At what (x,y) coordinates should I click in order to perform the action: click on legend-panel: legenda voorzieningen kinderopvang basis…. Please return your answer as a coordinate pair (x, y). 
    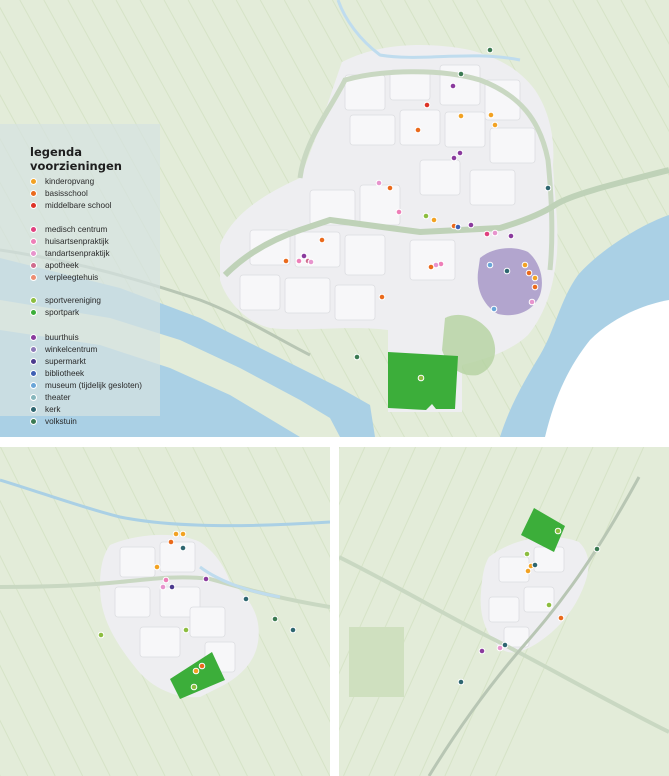
    Looking at the image, I should click on (80, 275).